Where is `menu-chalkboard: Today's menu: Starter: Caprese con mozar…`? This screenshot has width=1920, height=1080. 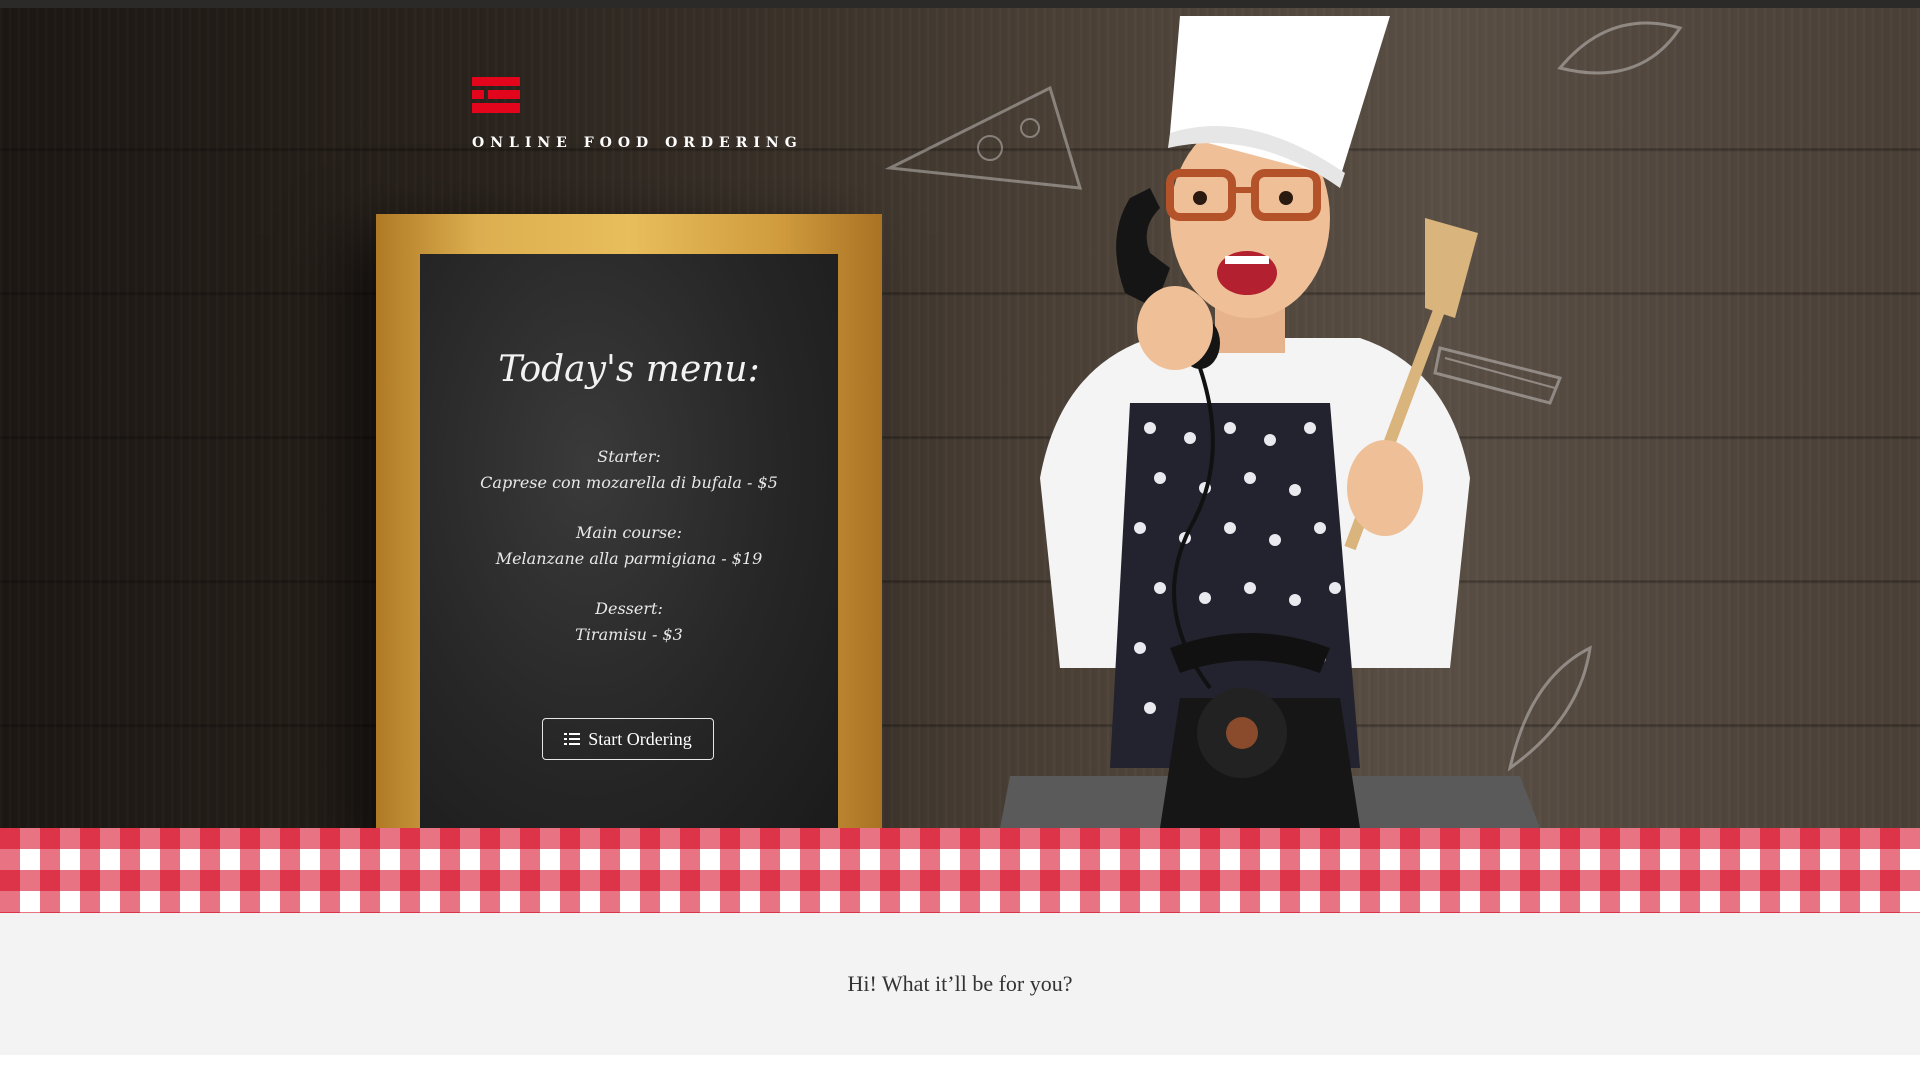
menu-chalkboard: Today's menu: Starter: Caprese con mozar… is located at coordinates (629, 541).